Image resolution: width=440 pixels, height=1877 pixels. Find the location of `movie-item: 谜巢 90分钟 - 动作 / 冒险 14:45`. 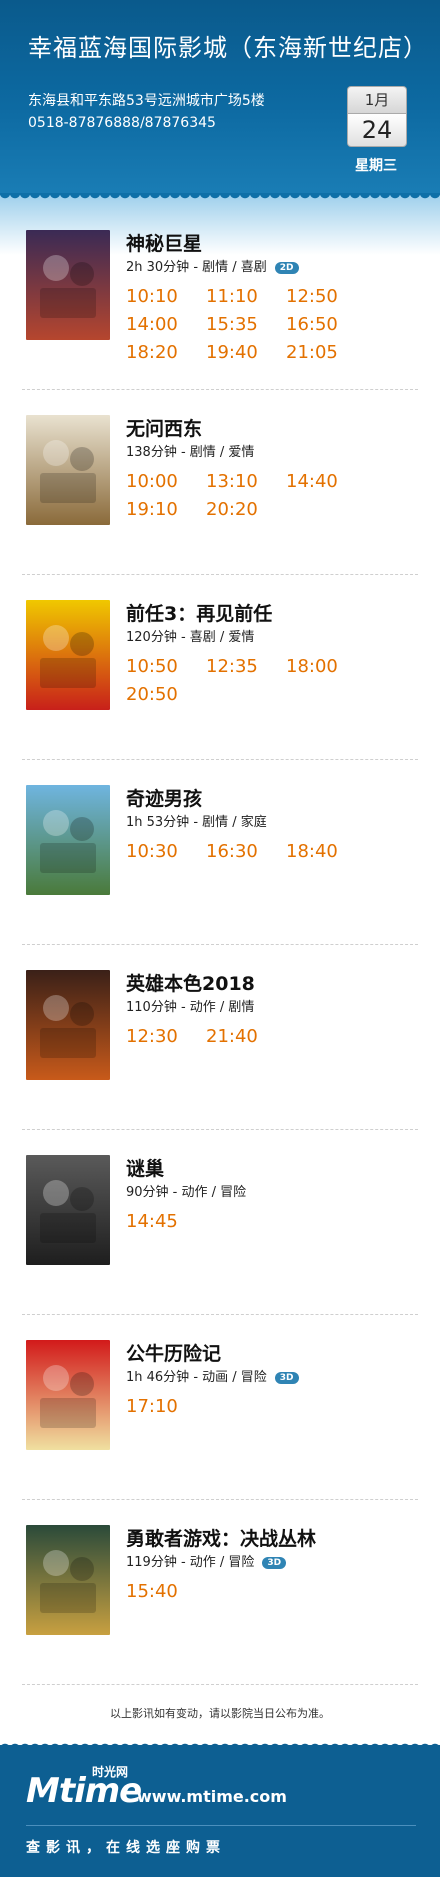

movie-item: 谜巢 90分钟 - 动作 / 冒险 14:45 is located at coordinates (220, 1222).